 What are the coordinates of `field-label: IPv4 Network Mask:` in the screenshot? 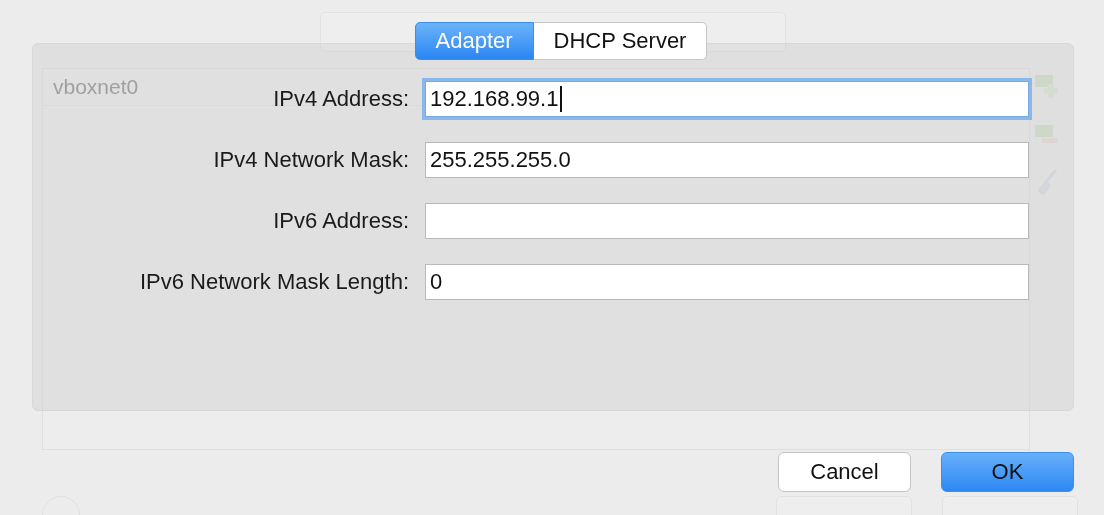 It's located at (311, 160).